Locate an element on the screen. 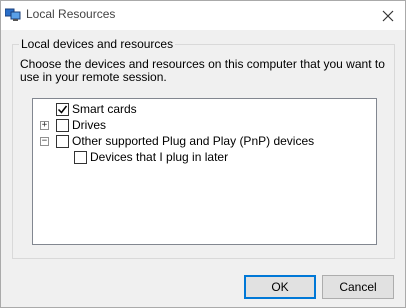 This screenshot has height=308, width=406. plug-in-later-checkbox is located at coordinates (80, 157).